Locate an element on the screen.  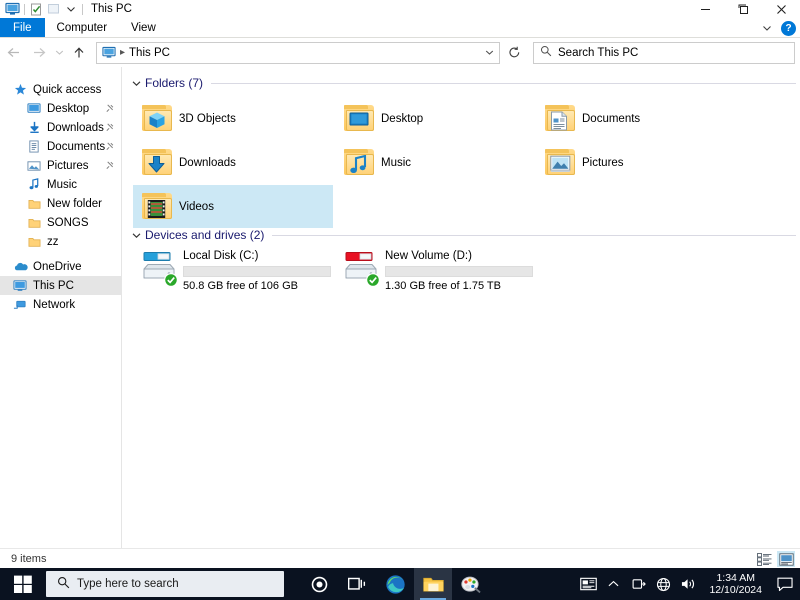
tab-view: View is located at coordinates (143, 28).